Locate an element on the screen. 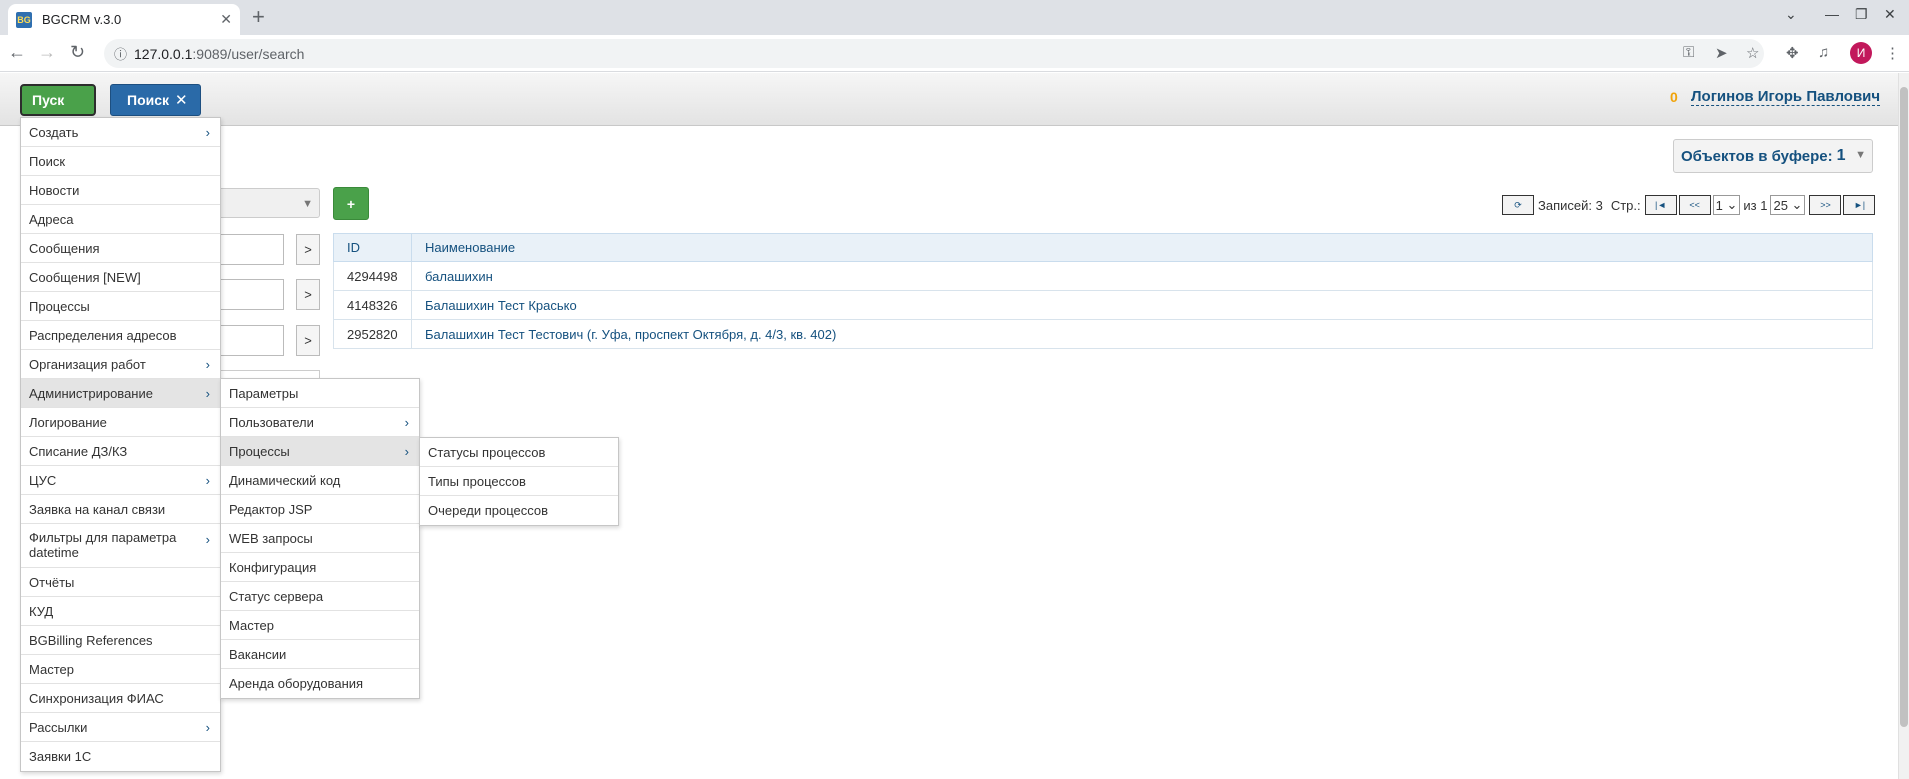  submenu-item-users: Пользователи › is located at coordinates (320, 422).